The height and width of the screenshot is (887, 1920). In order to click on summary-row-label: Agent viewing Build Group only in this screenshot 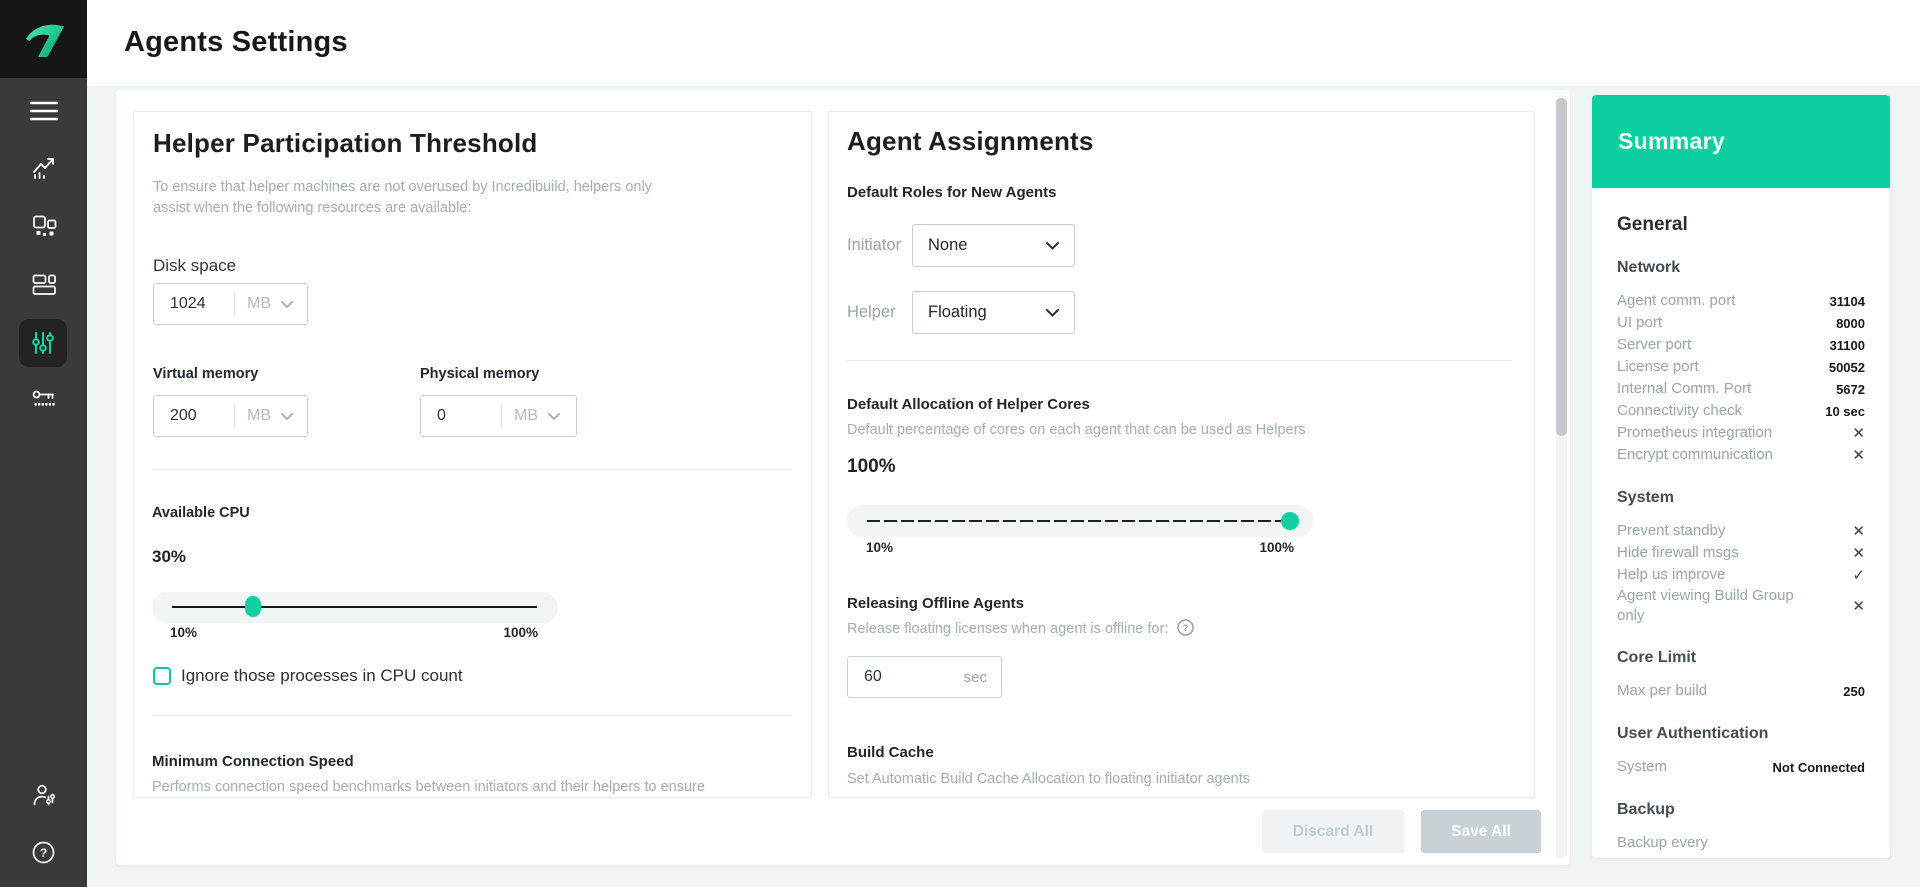, I will do `click(1705, 605)`.